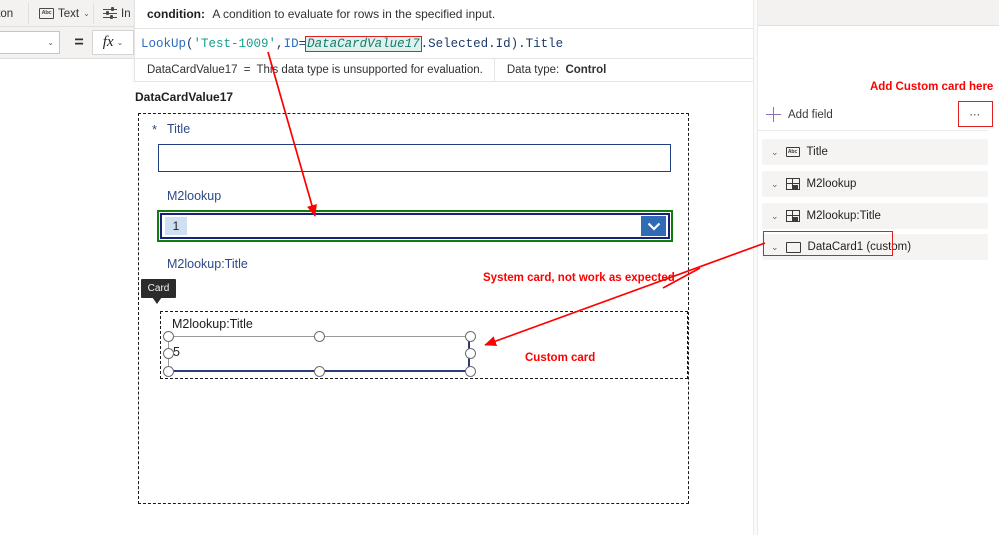 The height and width of the screenshot is (535, 999). What do you see at coordinates (465, 43) in the screenshot?
I see `formula-ref-suffix: .Selected.Id` at bounding box center [465, 43].